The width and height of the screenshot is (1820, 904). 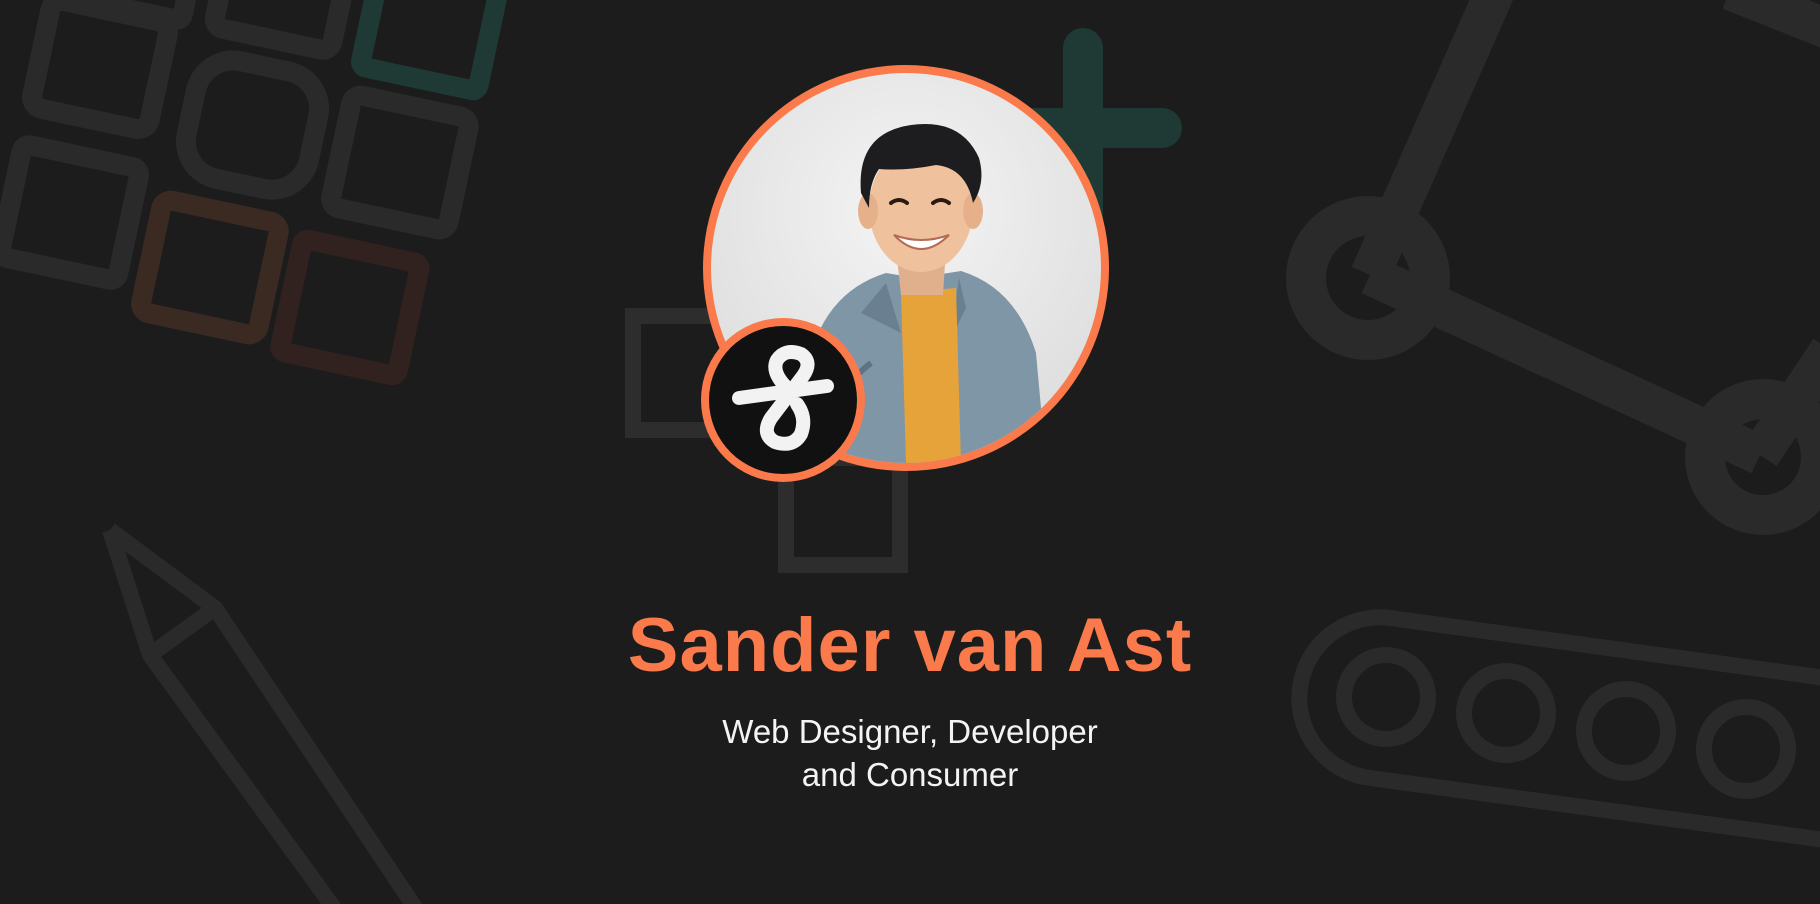 I want to click on profile-avatar, so click(x=909, y=273).